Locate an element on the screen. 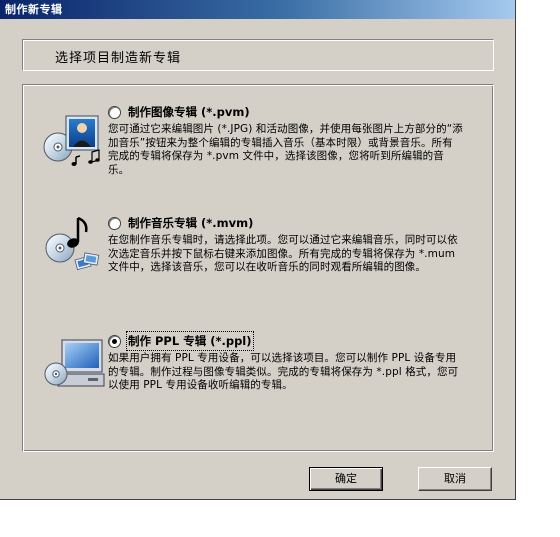 This screenshot has width=560, height=537. dialog-title: 制作新专辑 is located at coordinates (257, 9).